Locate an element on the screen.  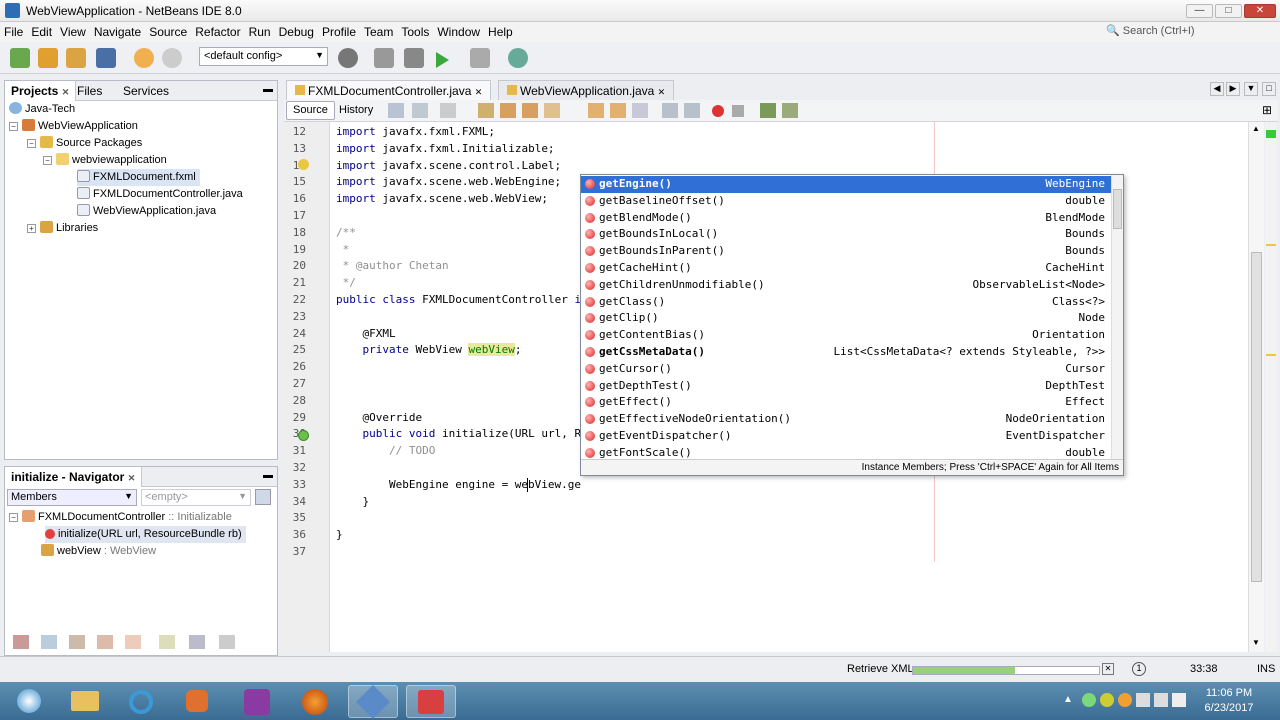
tab-projects: Projects ✕ is located at coordinates (41, 91).